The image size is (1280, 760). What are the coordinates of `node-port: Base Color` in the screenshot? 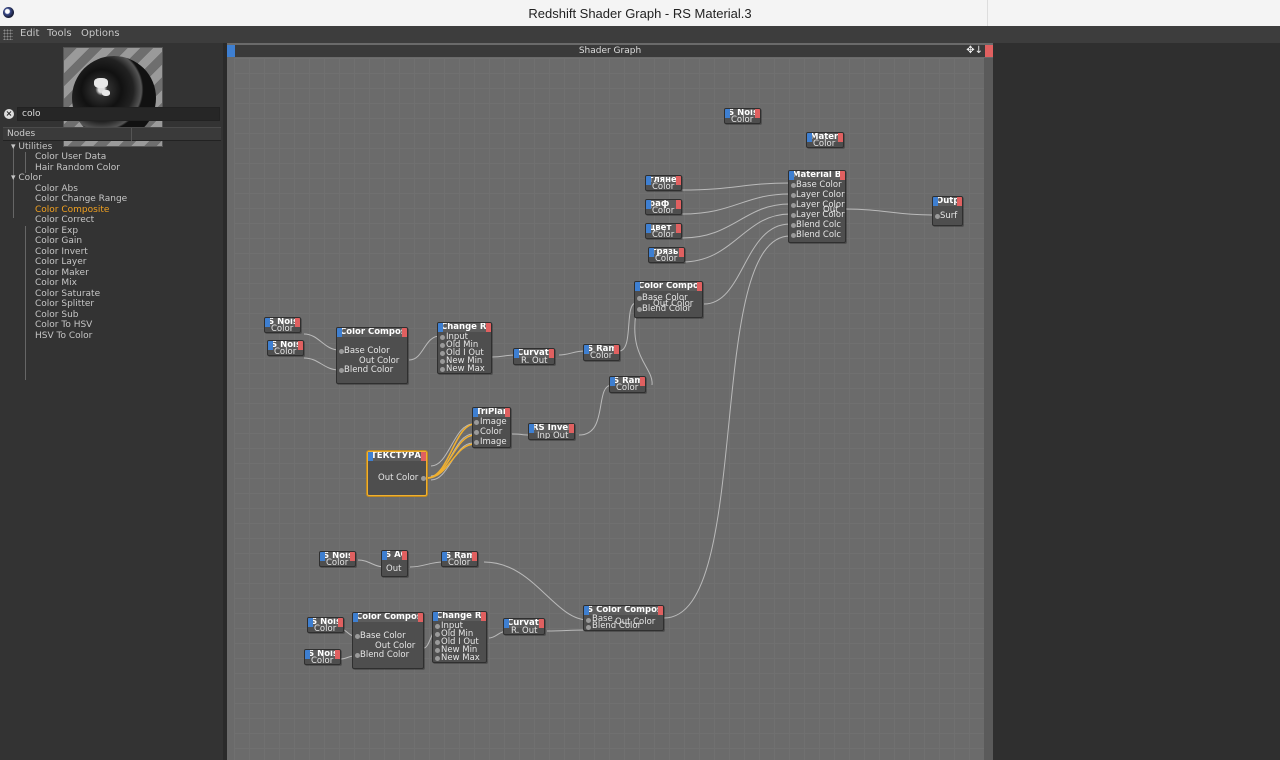 It's located at (819, 185).